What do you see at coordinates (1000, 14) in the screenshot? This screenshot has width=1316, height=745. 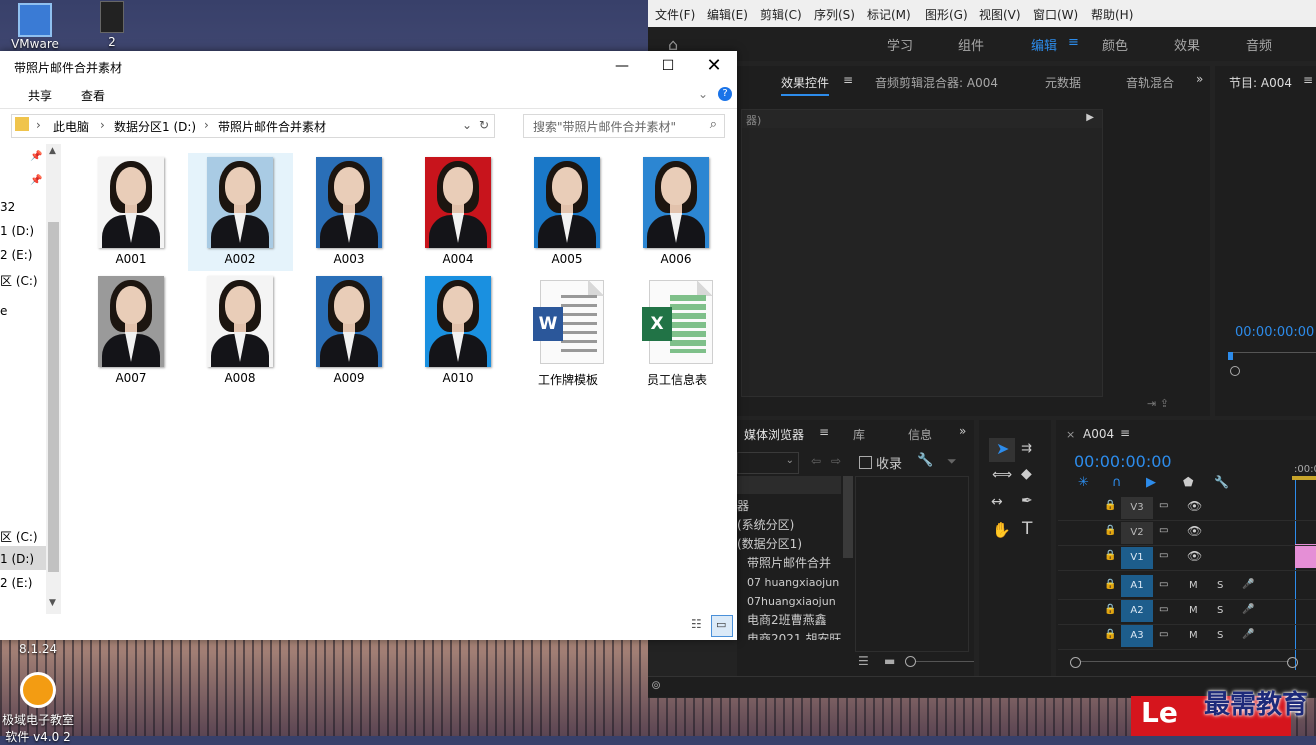 I see `menu-view: 视图(V)` at bounding box center [1000, 14].